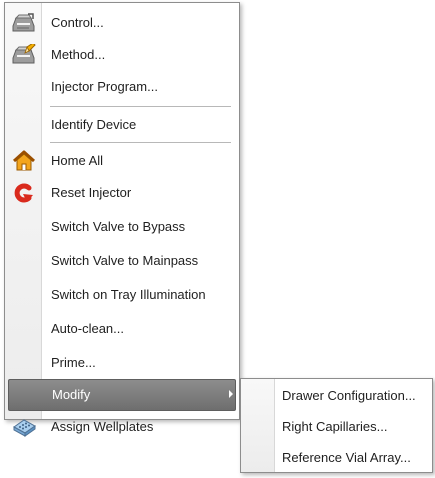 The image size is (435, 478). Describe the element at coordinates (91, 192) in the screenshot. I see `menu-item-label: Reset Injector` at that location.